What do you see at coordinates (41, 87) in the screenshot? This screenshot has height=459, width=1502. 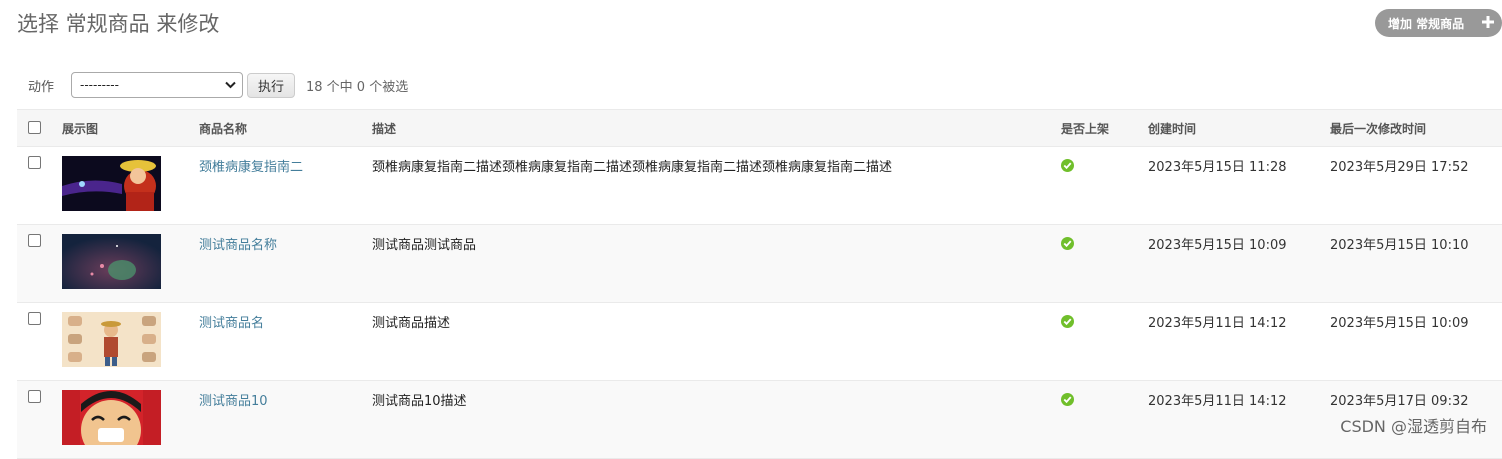 I see `actions-label: 动作` at bounding box center [41, 87].